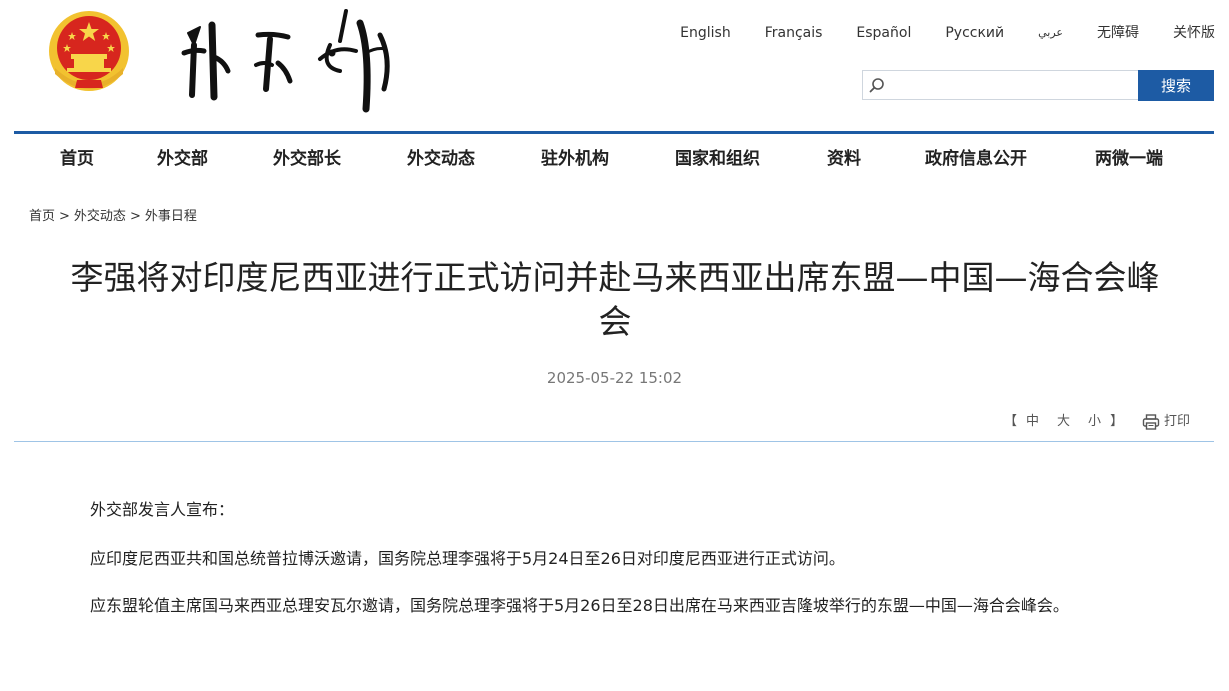 The width and height of the screenshot is (1229, 691). Describe the element at coordinates (575, 159) in the screenshot. I see `nav-item-missions-abroad: 驻外机构` at that location.